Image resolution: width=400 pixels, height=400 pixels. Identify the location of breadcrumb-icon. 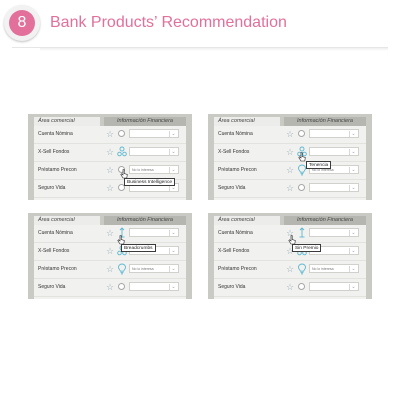
(302, 233).